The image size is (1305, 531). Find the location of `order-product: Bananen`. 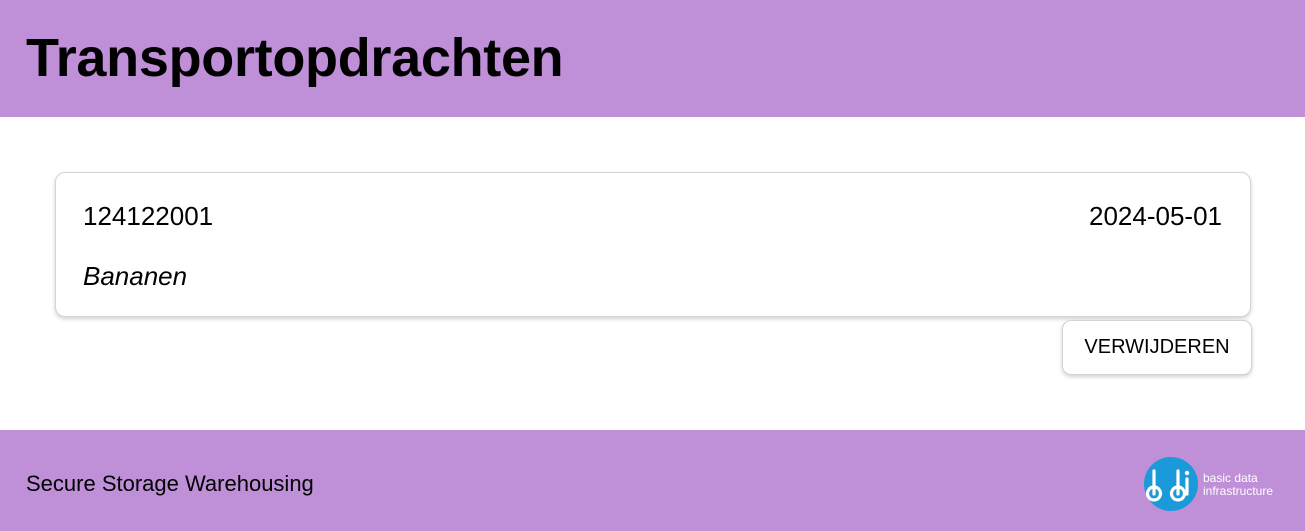

order-product: Bananen is located at coordinates (135, 276).